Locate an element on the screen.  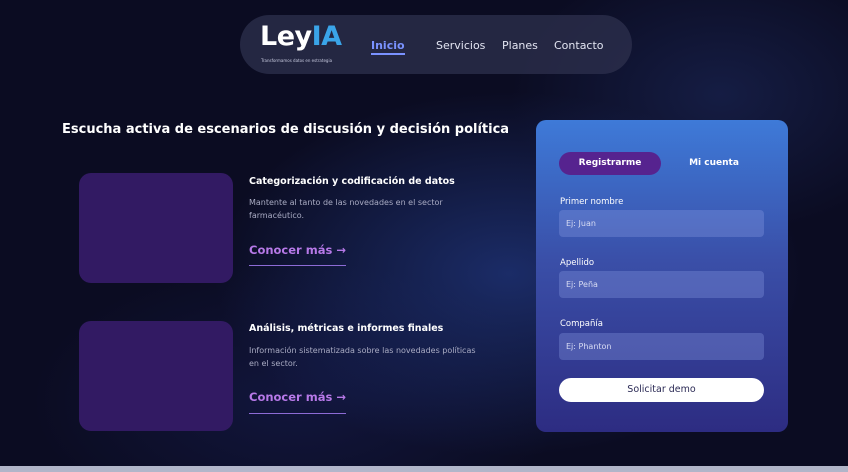
logo-tagline: Transformamos datos en estrategia is located at coordinates (297, 60).